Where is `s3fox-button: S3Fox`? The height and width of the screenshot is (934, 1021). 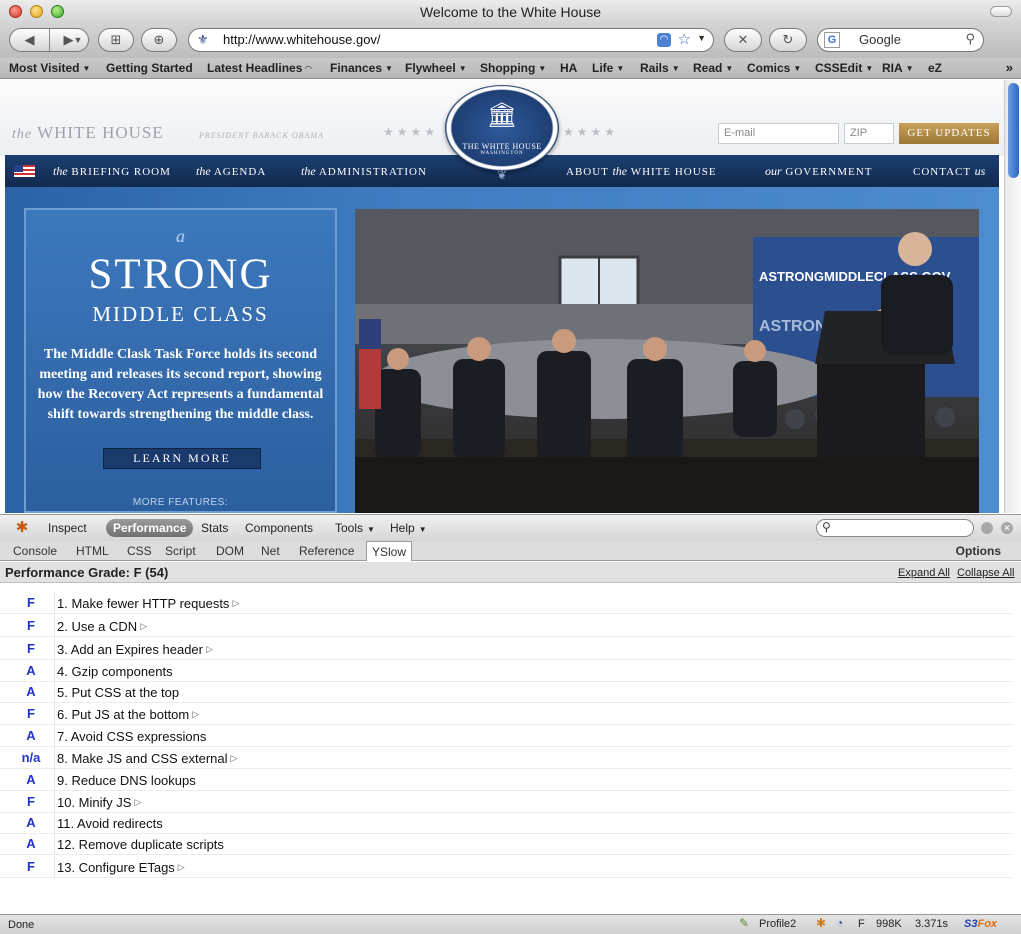
s3fox-button: S3Fox is located at coordinates (980, 924).